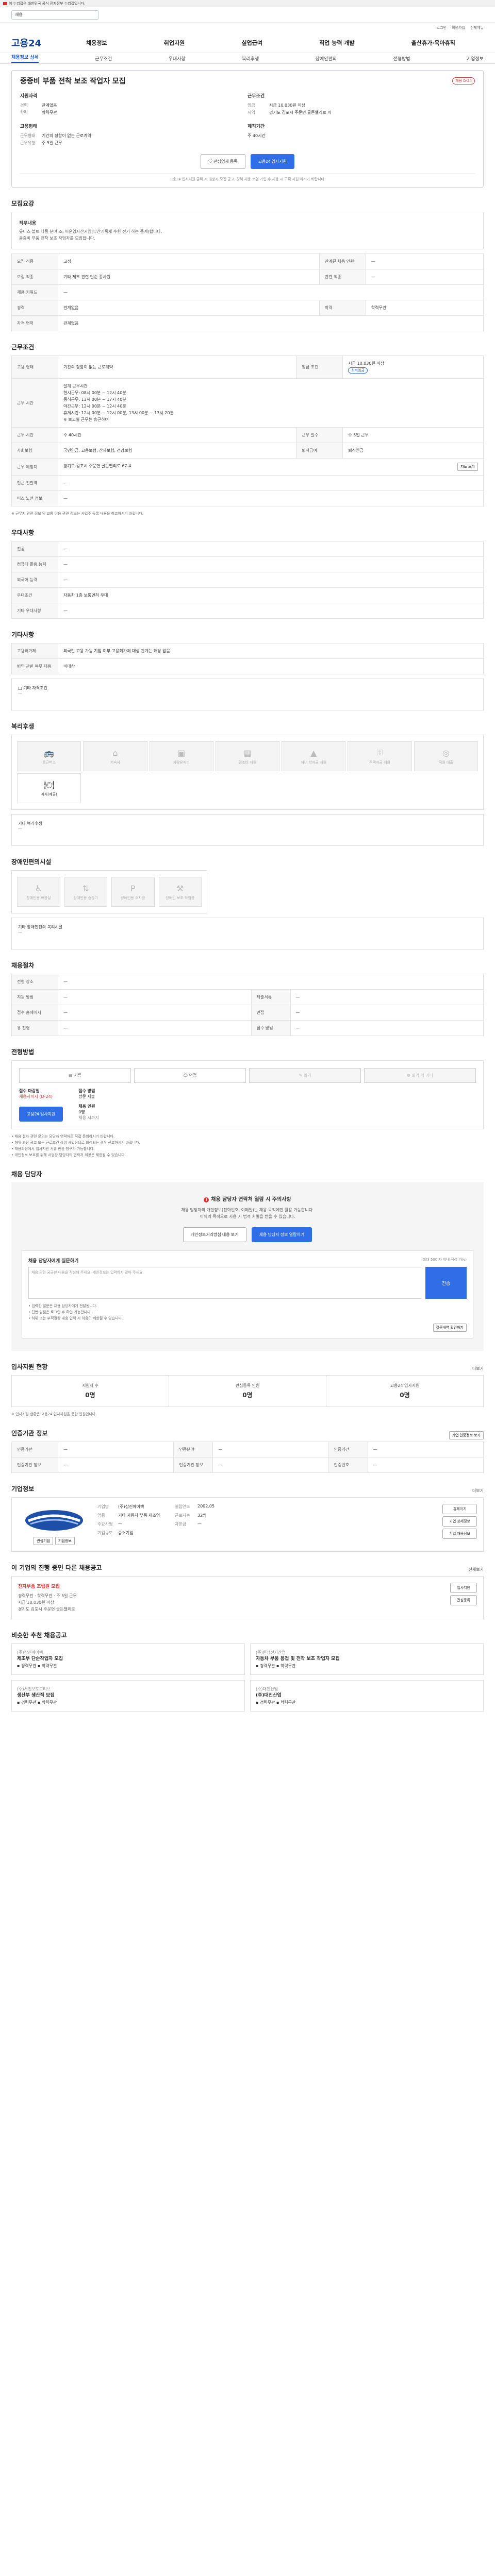 Image resolution: width=495 pixels, height=2576 pixels. Describe the element at coordinates (468, 467) in the screenshot. I see `map-button: 지도 보기` at that location.